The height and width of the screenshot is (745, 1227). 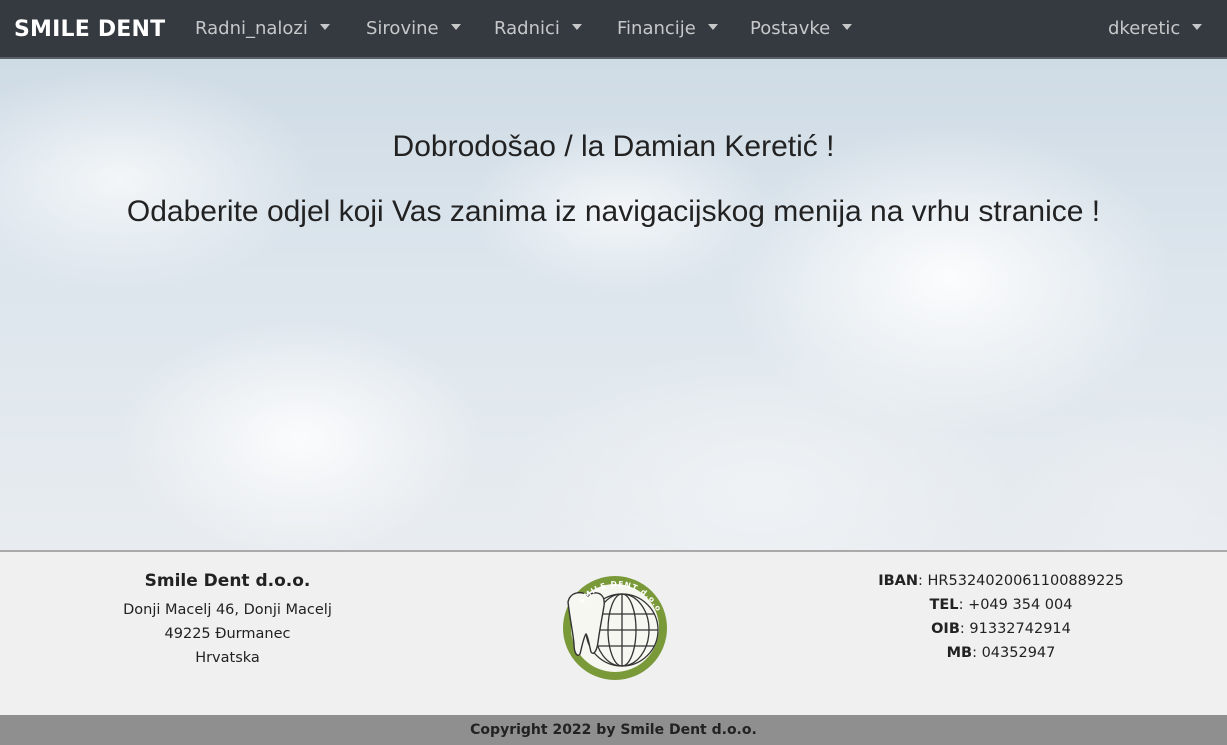 What do you see at coordinates (613, 730) in the screenshot?
I see `copyright-bar: Copyright 2022 by Smile Dent d.o.o.` at bounding box center [613, 730].